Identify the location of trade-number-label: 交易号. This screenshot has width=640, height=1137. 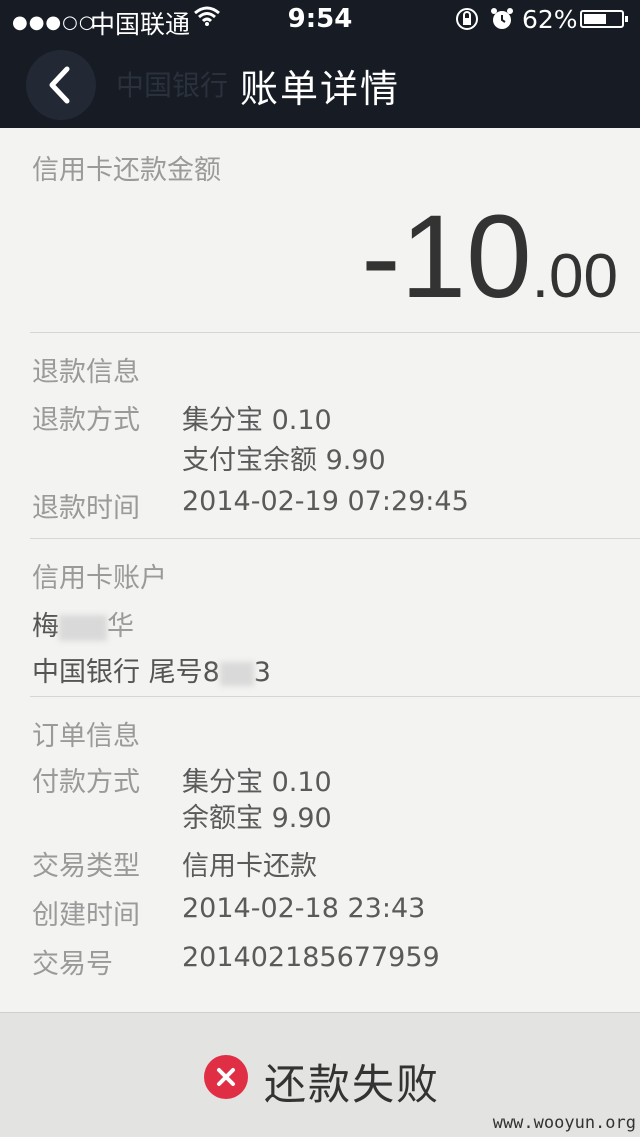
(72, 964).